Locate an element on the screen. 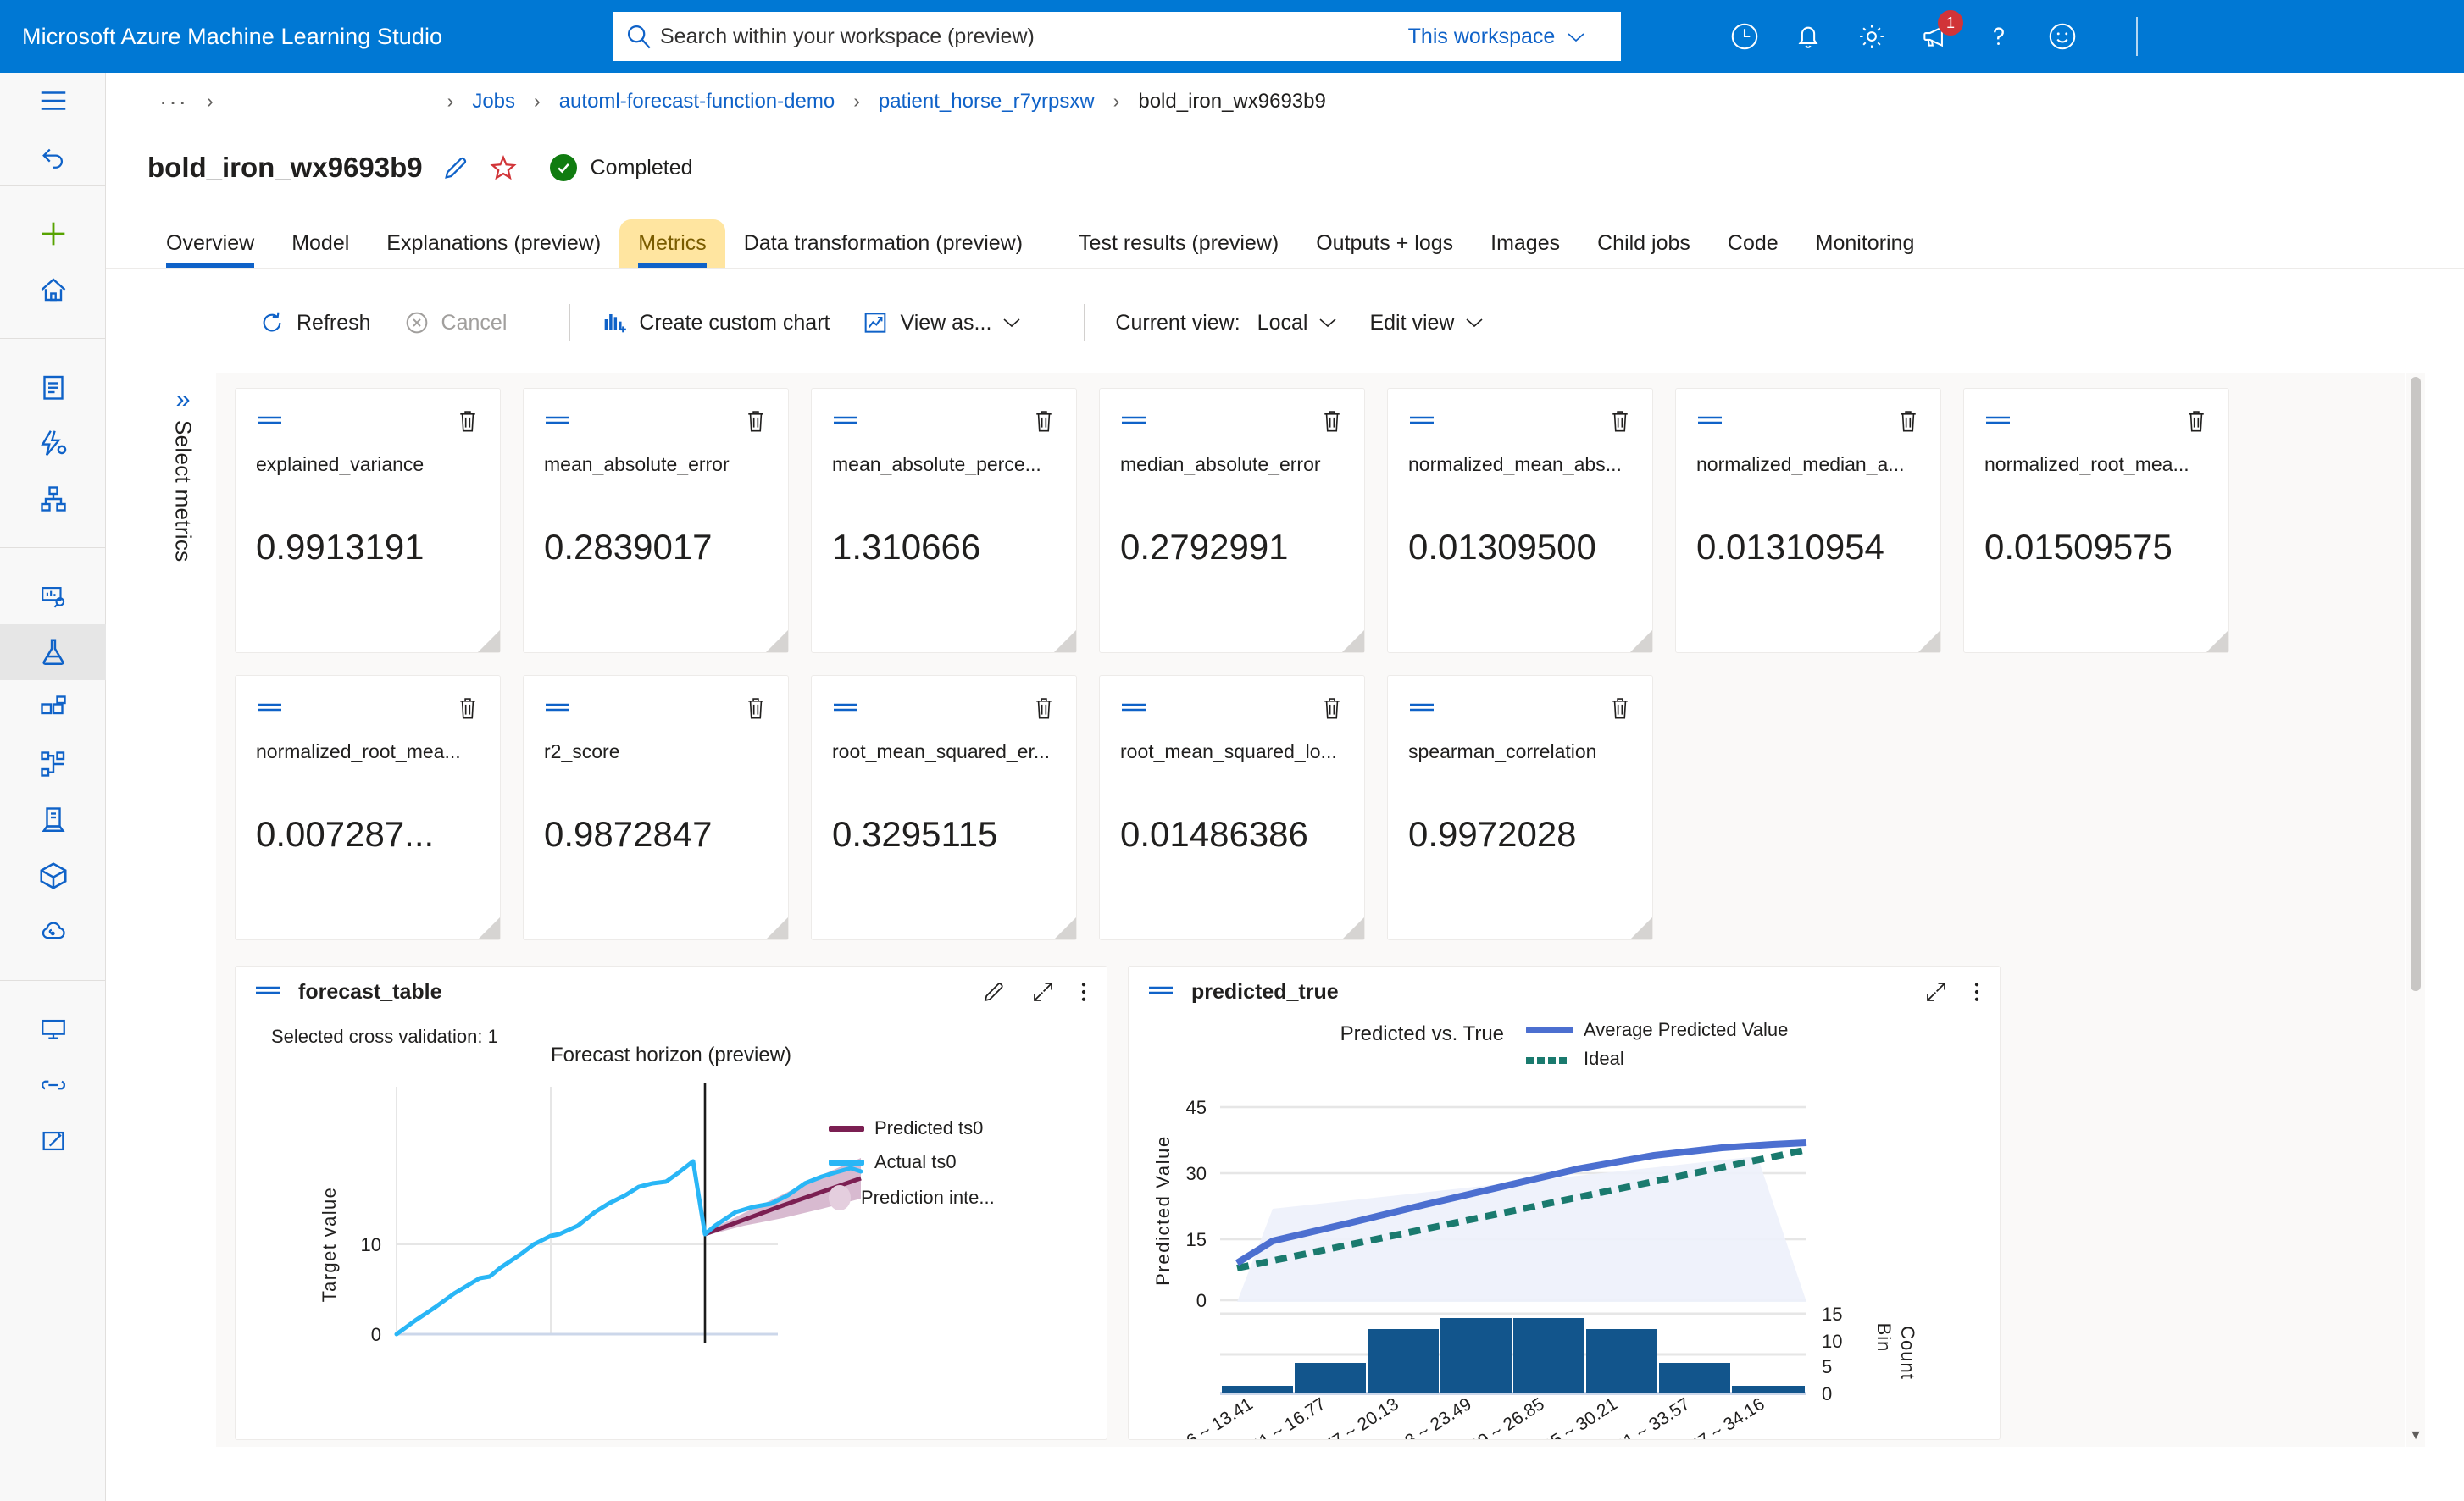 This screenshot has width=2464, height=1501. home-icon is located at coordinates (53, 290).